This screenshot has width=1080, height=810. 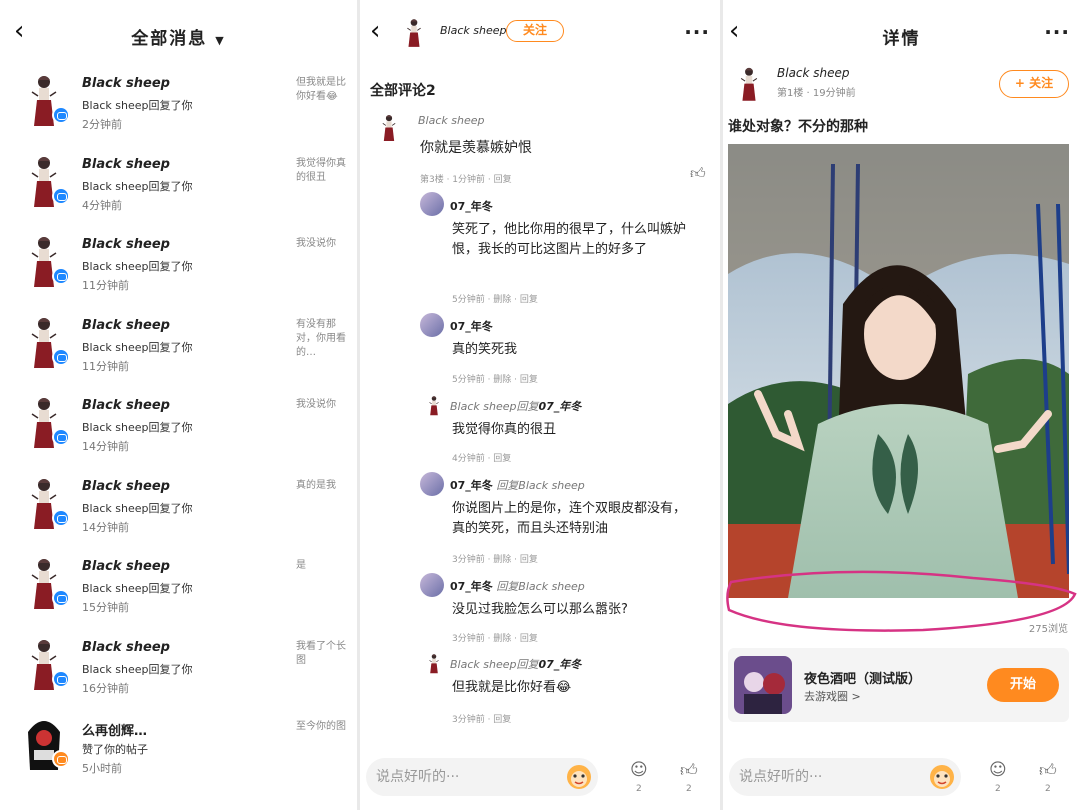 I want to click on message-item: Black sheep Black sheep回复了你 4分钟前 我觉得你真的很丑, so click(x=178, y=187).